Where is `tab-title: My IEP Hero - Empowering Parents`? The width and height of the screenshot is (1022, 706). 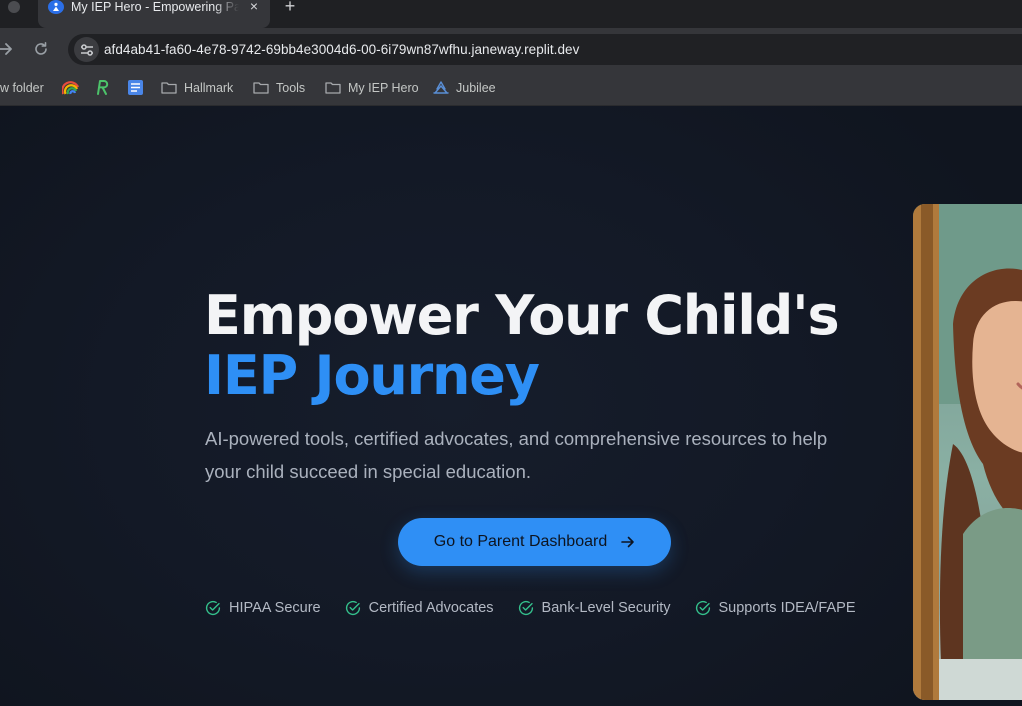
tab-title: My IEP Hero - Empowering Parents is located at coordinates (155, 7).